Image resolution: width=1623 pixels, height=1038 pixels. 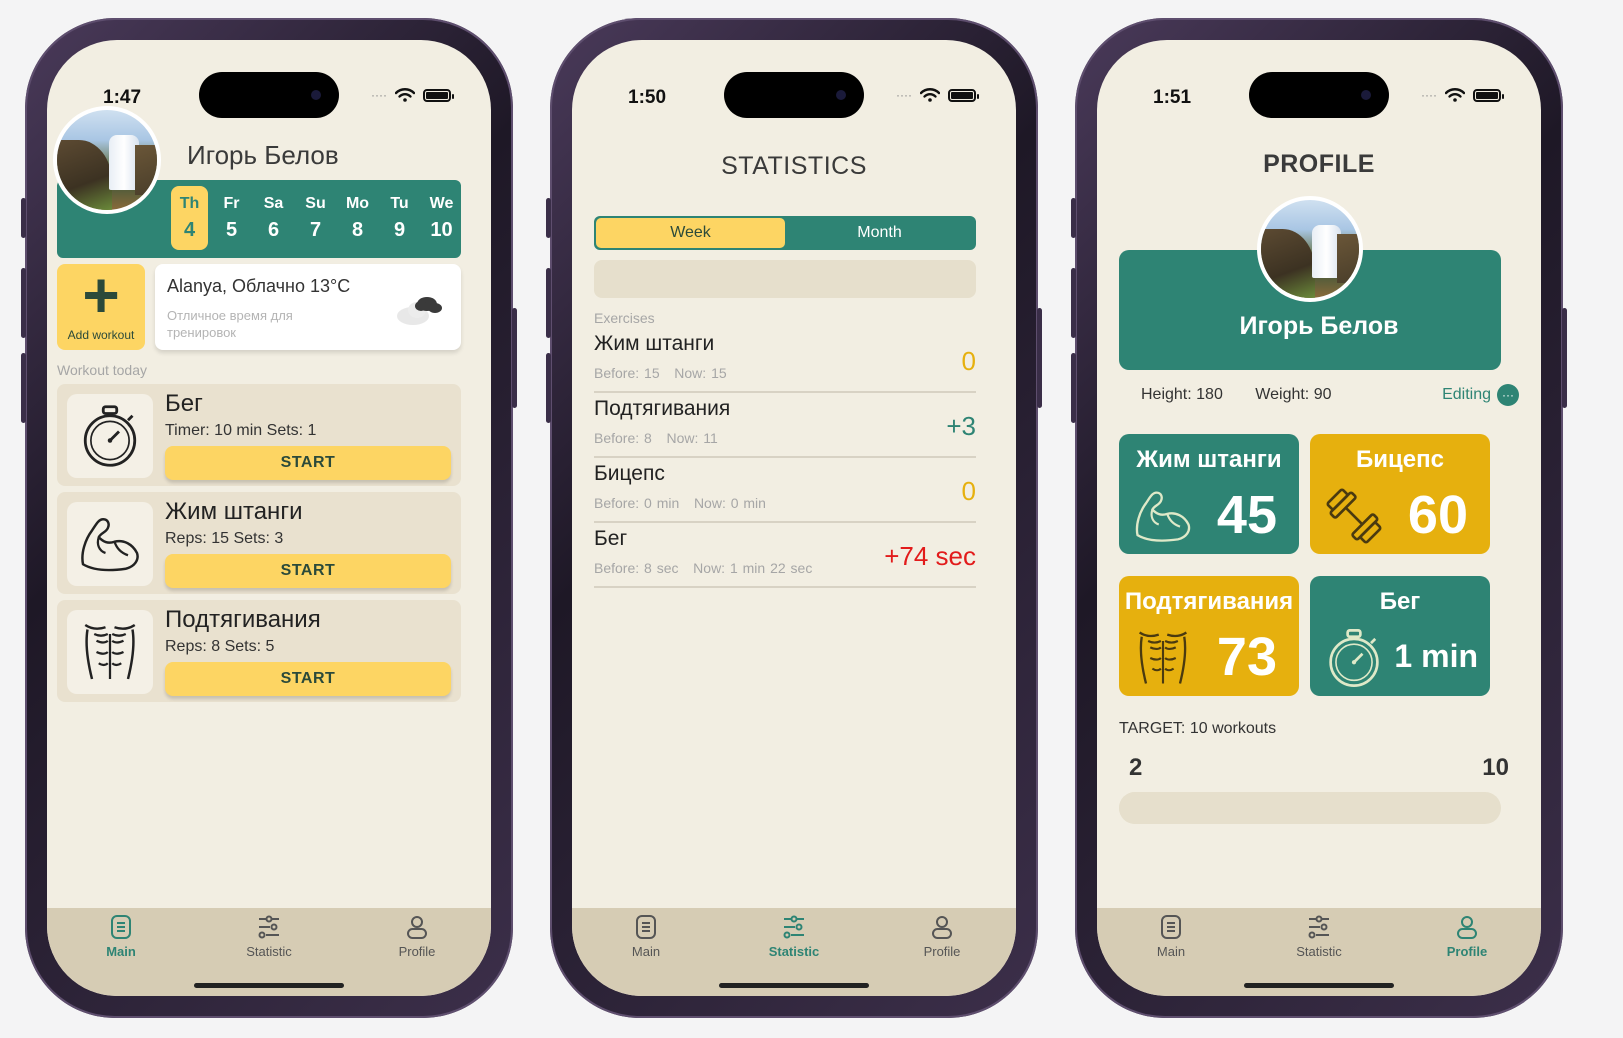 What do you see at coordinates (1157, 808) in the screenshot?
I see `progress-fill` at bounding box center [1157, 808].